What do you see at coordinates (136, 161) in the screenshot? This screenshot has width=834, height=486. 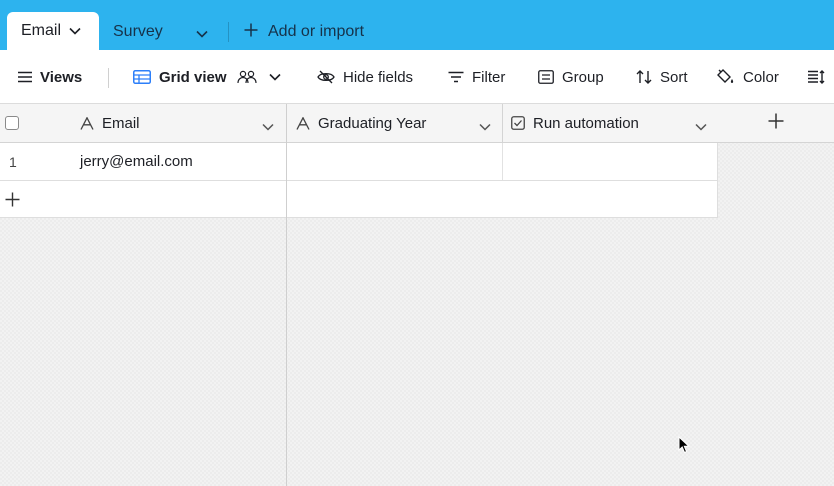 I see `cell-email: jerry@email.com` at bounding box center [136, 161].